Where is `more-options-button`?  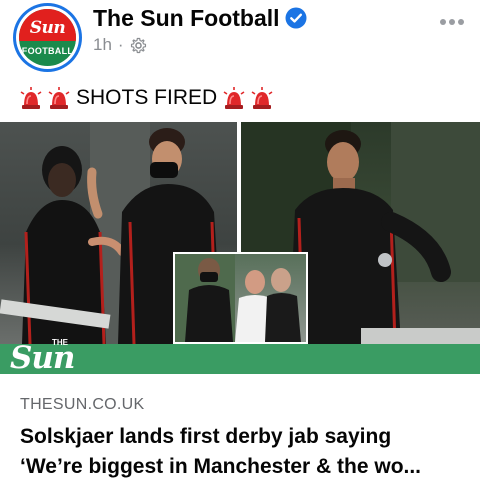 more-options-button is located at coordinates (452, 22).